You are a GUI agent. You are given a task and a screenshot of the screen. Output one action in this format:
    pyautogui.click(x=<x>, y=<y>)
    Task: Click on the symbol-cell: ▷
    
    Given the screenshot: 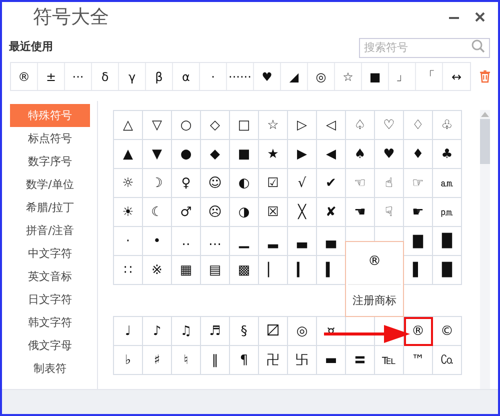 What is the action you would take?
    pyautogui.click(x=302, y=125)
    